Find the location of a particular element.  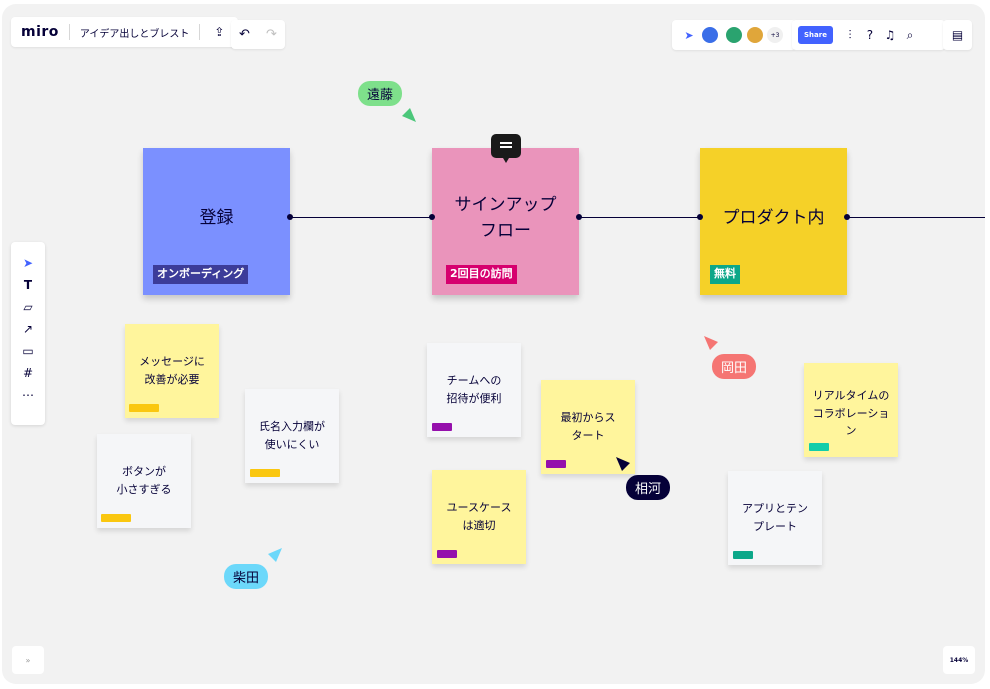

follow-cursor-icon: ➤ is located at coordinates (689, 35).